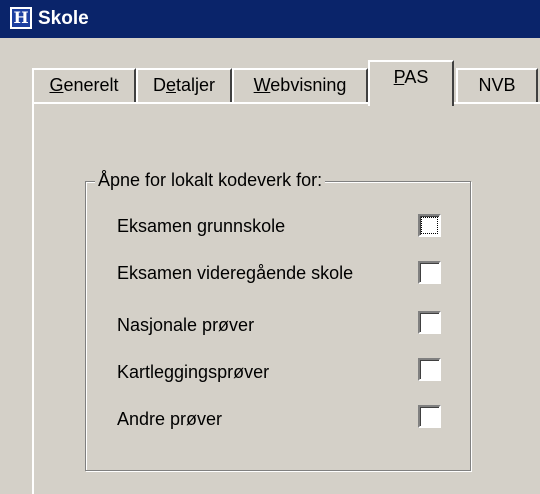 Image resolution: width=540 pixels, height=494 pixels. I want to click on option-label-eksamen-videregaende: Eksamen videregående skole, so click(235, 273).